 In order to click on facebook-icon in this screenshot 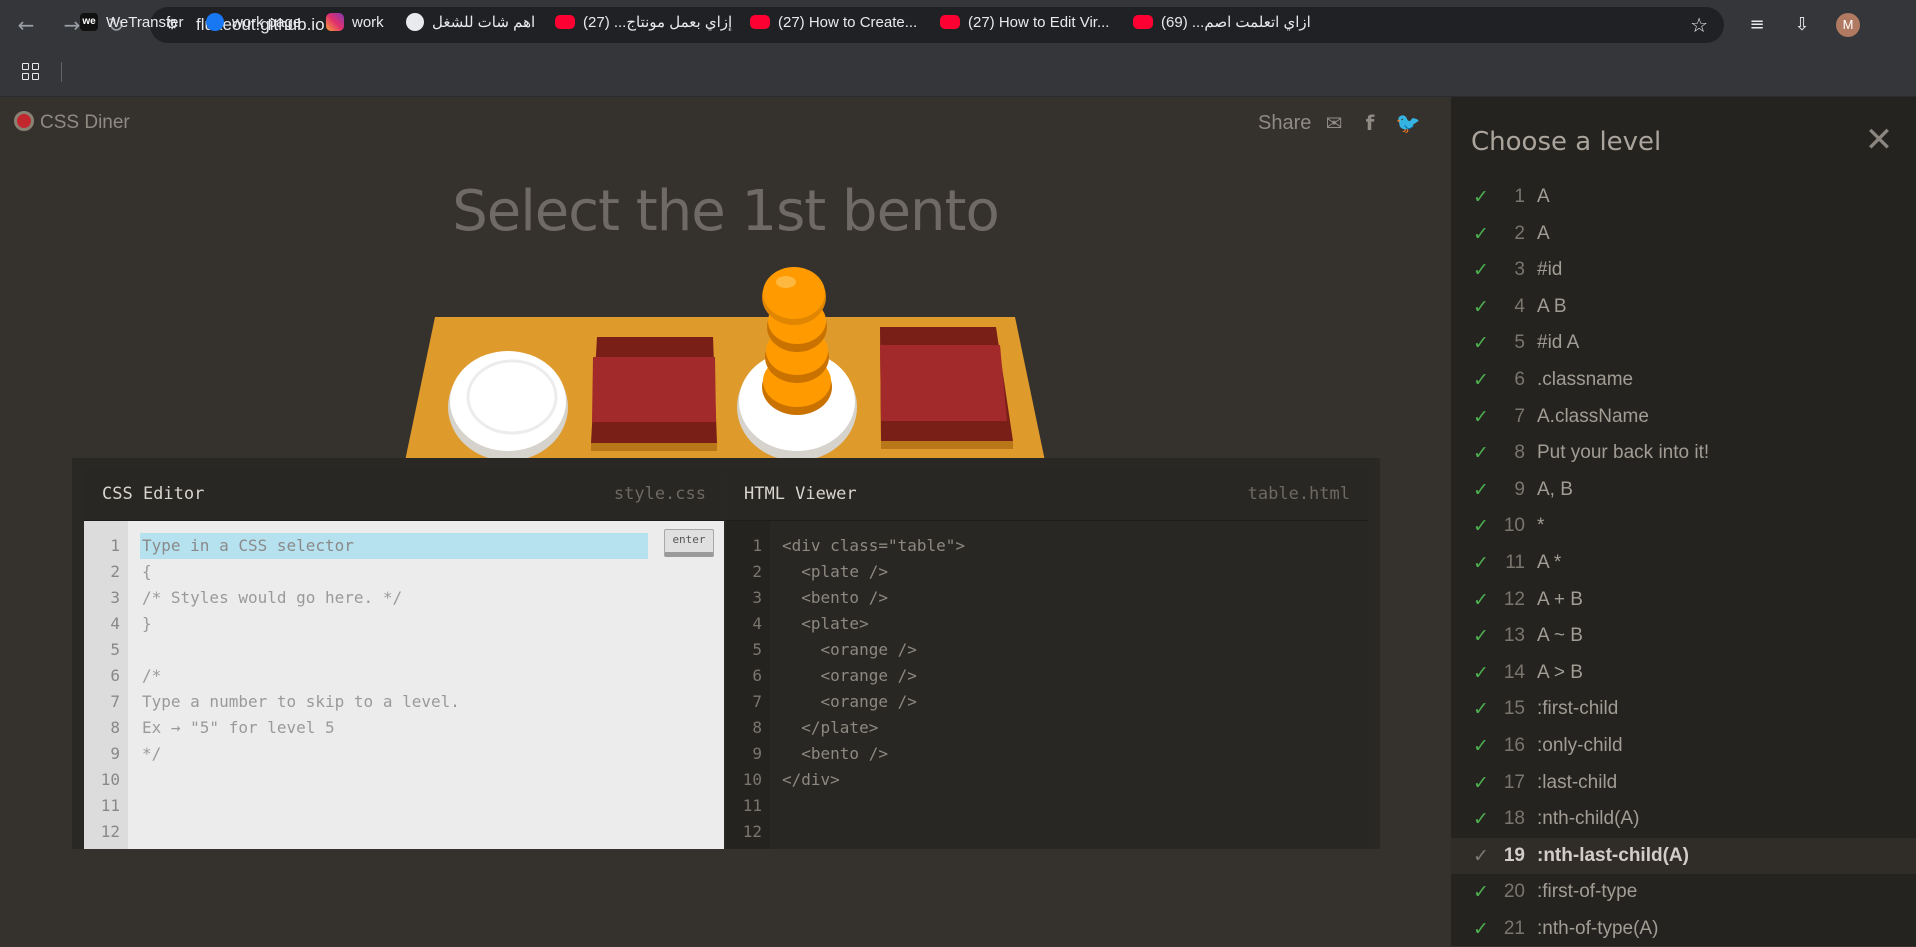, I will do `click(215, 22)`.